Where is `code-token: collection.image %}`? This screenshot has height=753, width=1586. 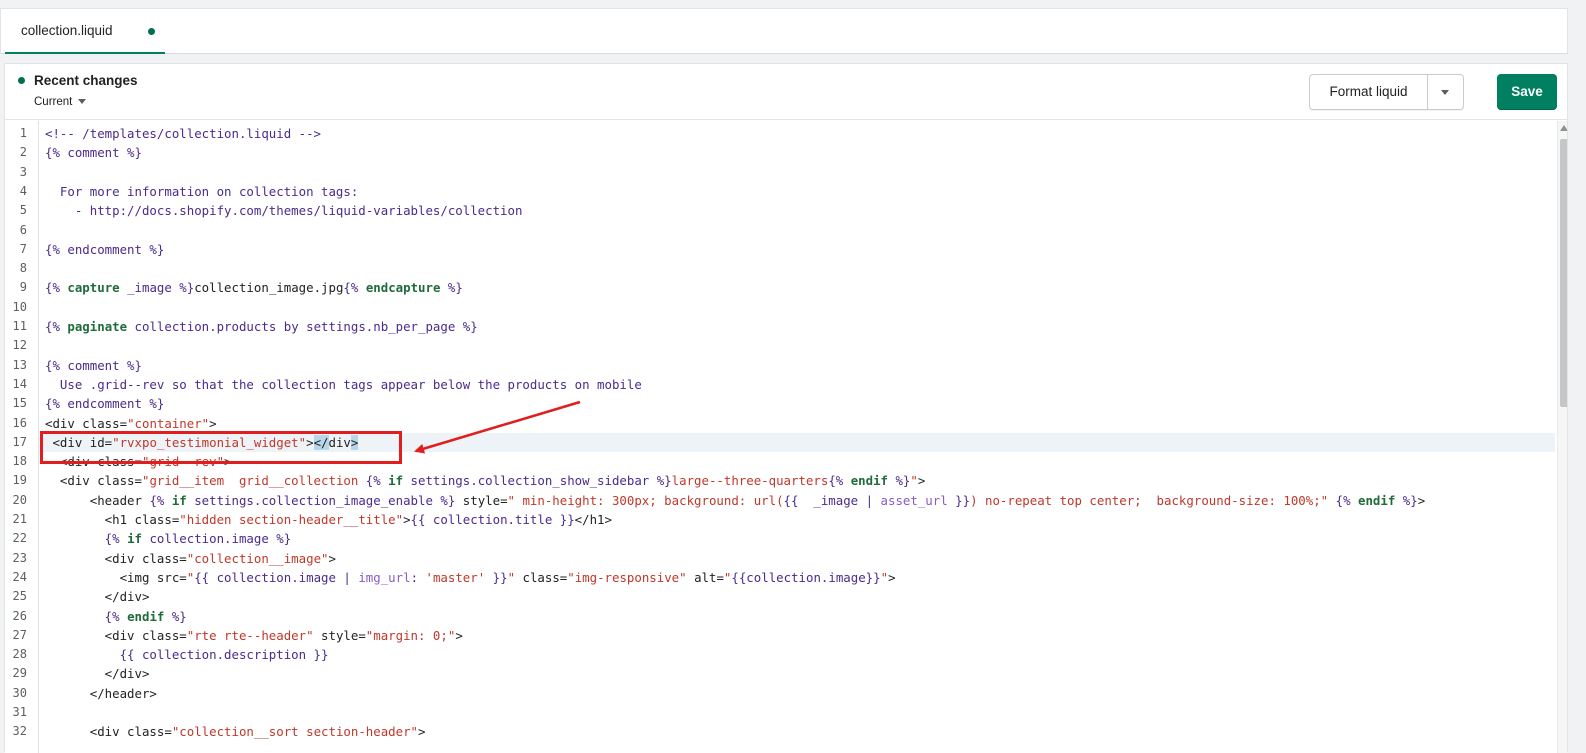
code-token: collection.image %} is located at coordinates (216, 539).